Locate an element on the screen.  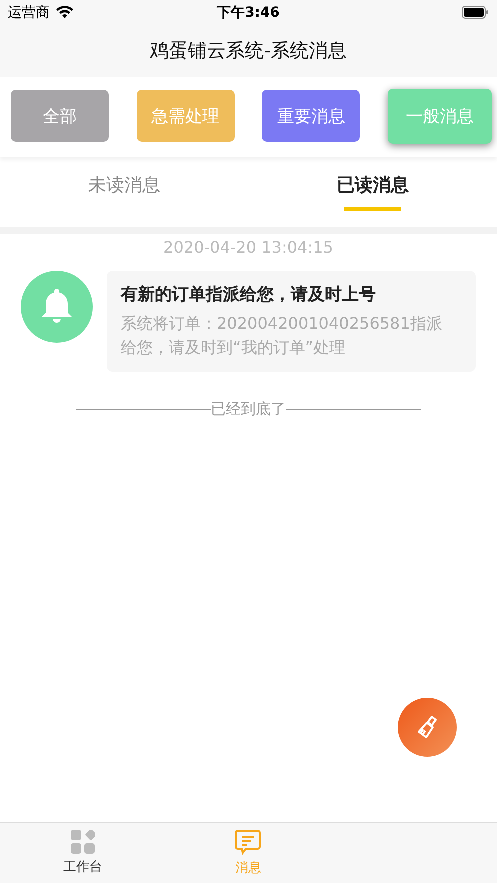
tab-bar-item: 消息 is located at coordinates (249, 853).